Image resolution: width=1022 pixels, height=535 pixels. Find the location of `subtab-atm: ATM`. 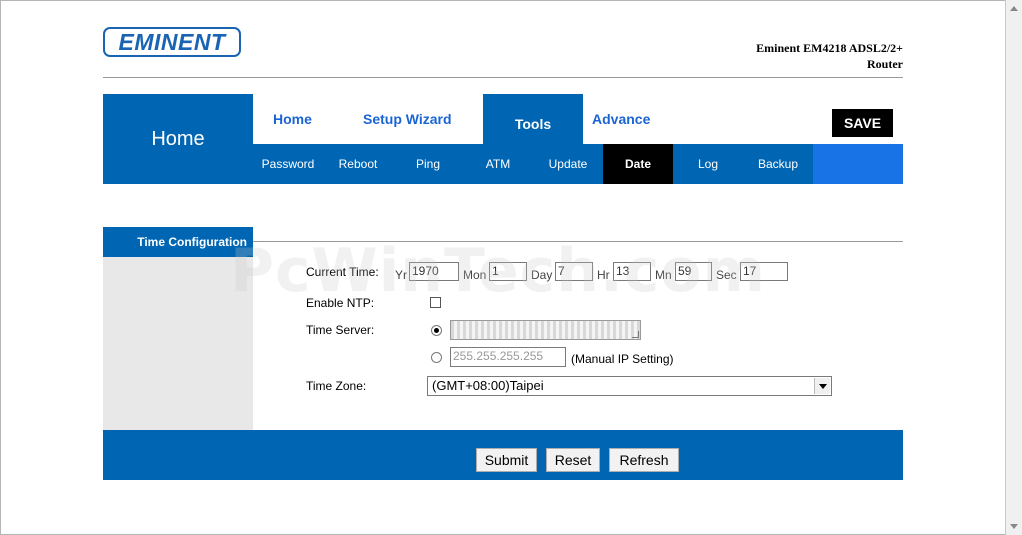

subtab-atm: ATM is located at coordinates (498, 164).